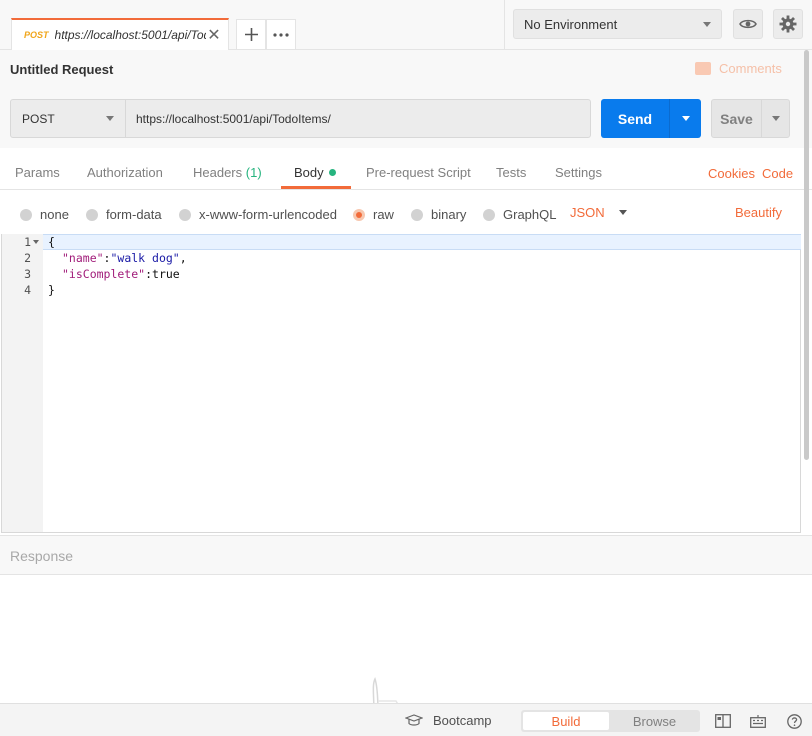 The height and width of the screenshot is (736, 812). I want to click on url-row: POST Send Save, so click(406, 119).